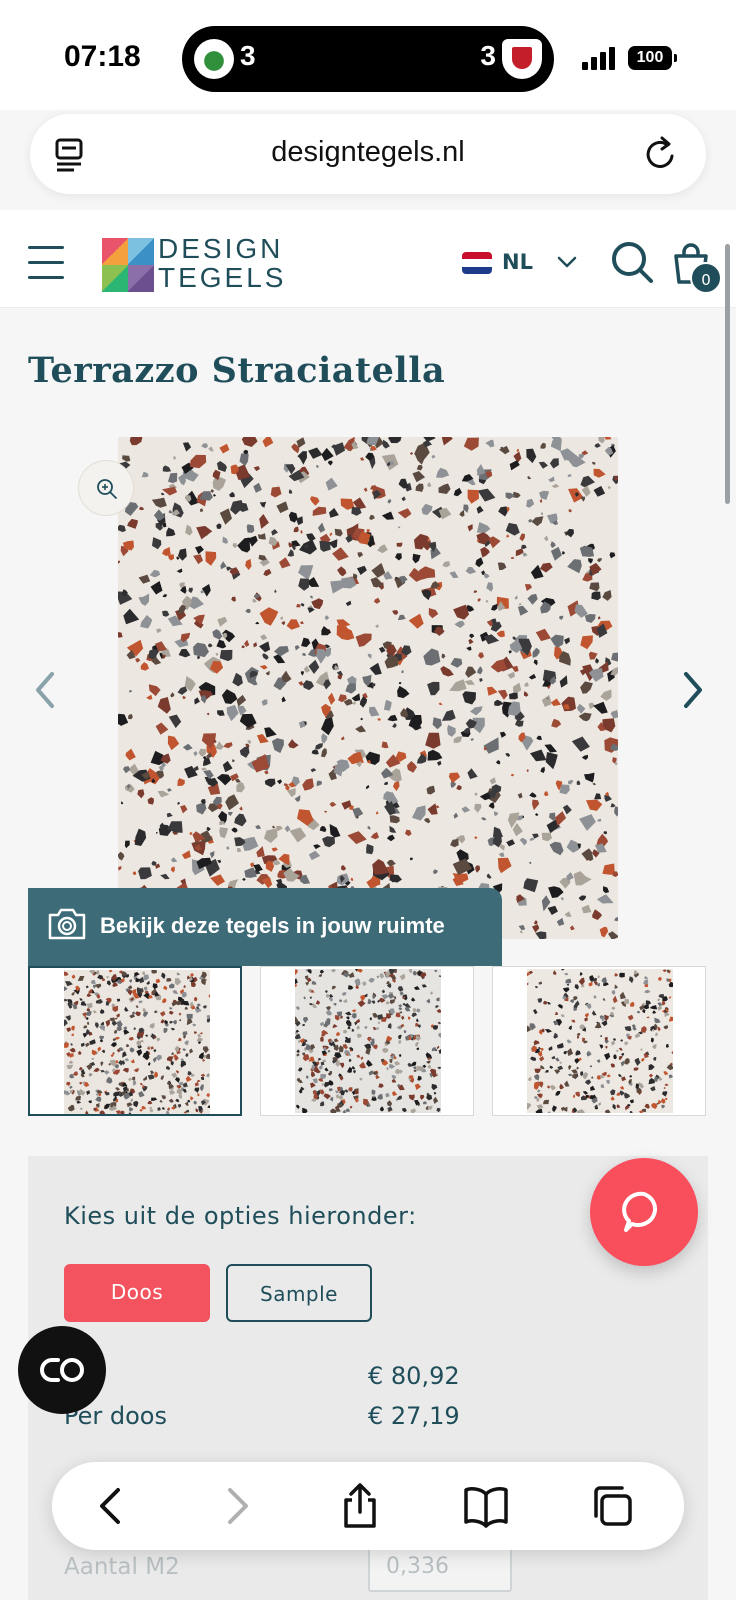 The width and height of the screenshot is (736, 1600). Describe the element at coordinates (236, 1506) in the screenshot. I see `forward-icon` at that location.